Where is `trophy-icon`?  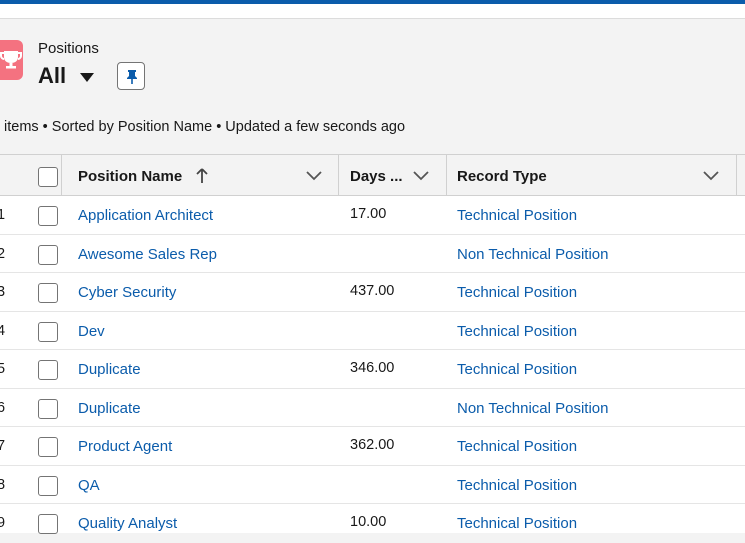
trophy-icon is located at coordinates (11, 60).